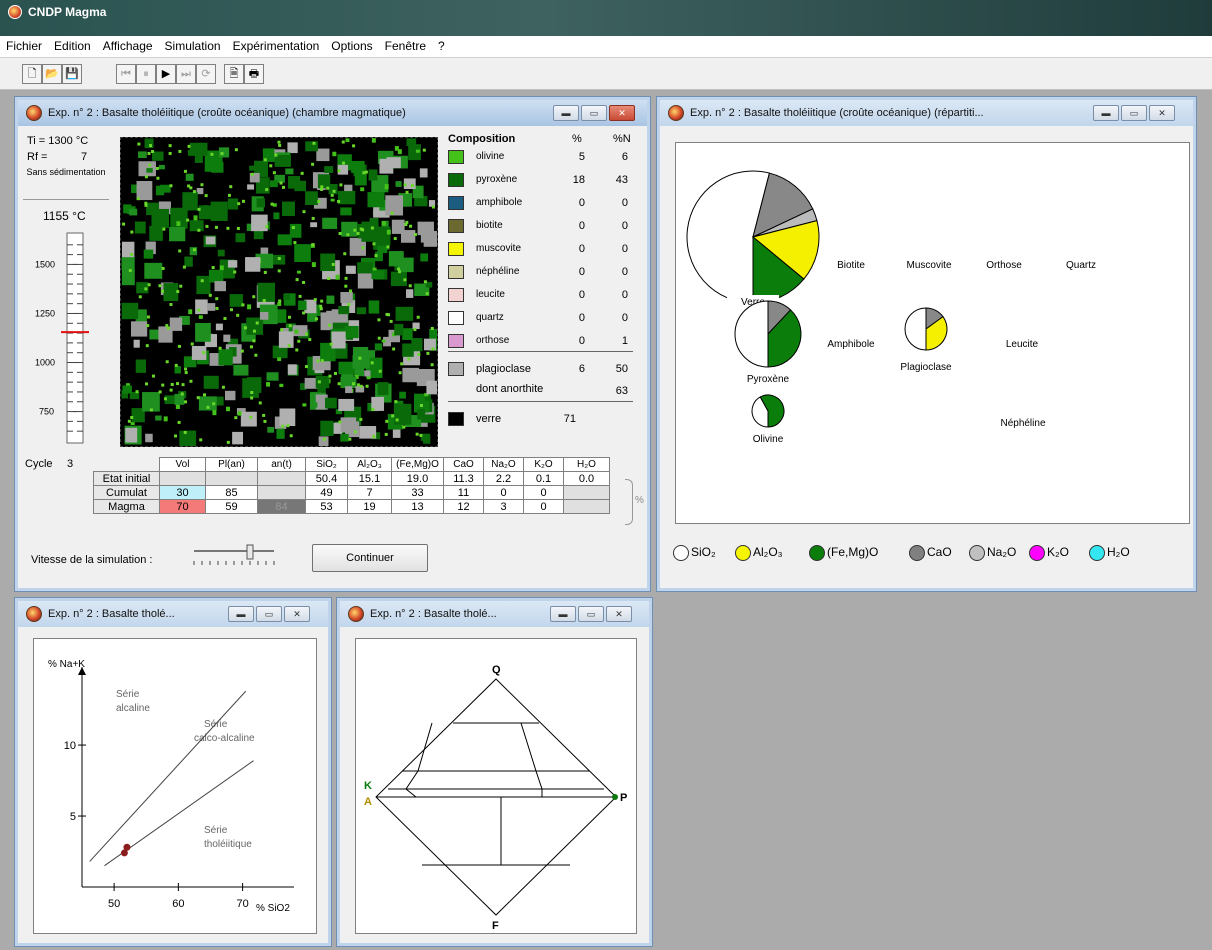 This screenshot has height=950, width=1212. What do you see at coordinates (24, 44) in the screenshot?
I see `menu-fichier: Fichier` at bounding box center [24, 44].